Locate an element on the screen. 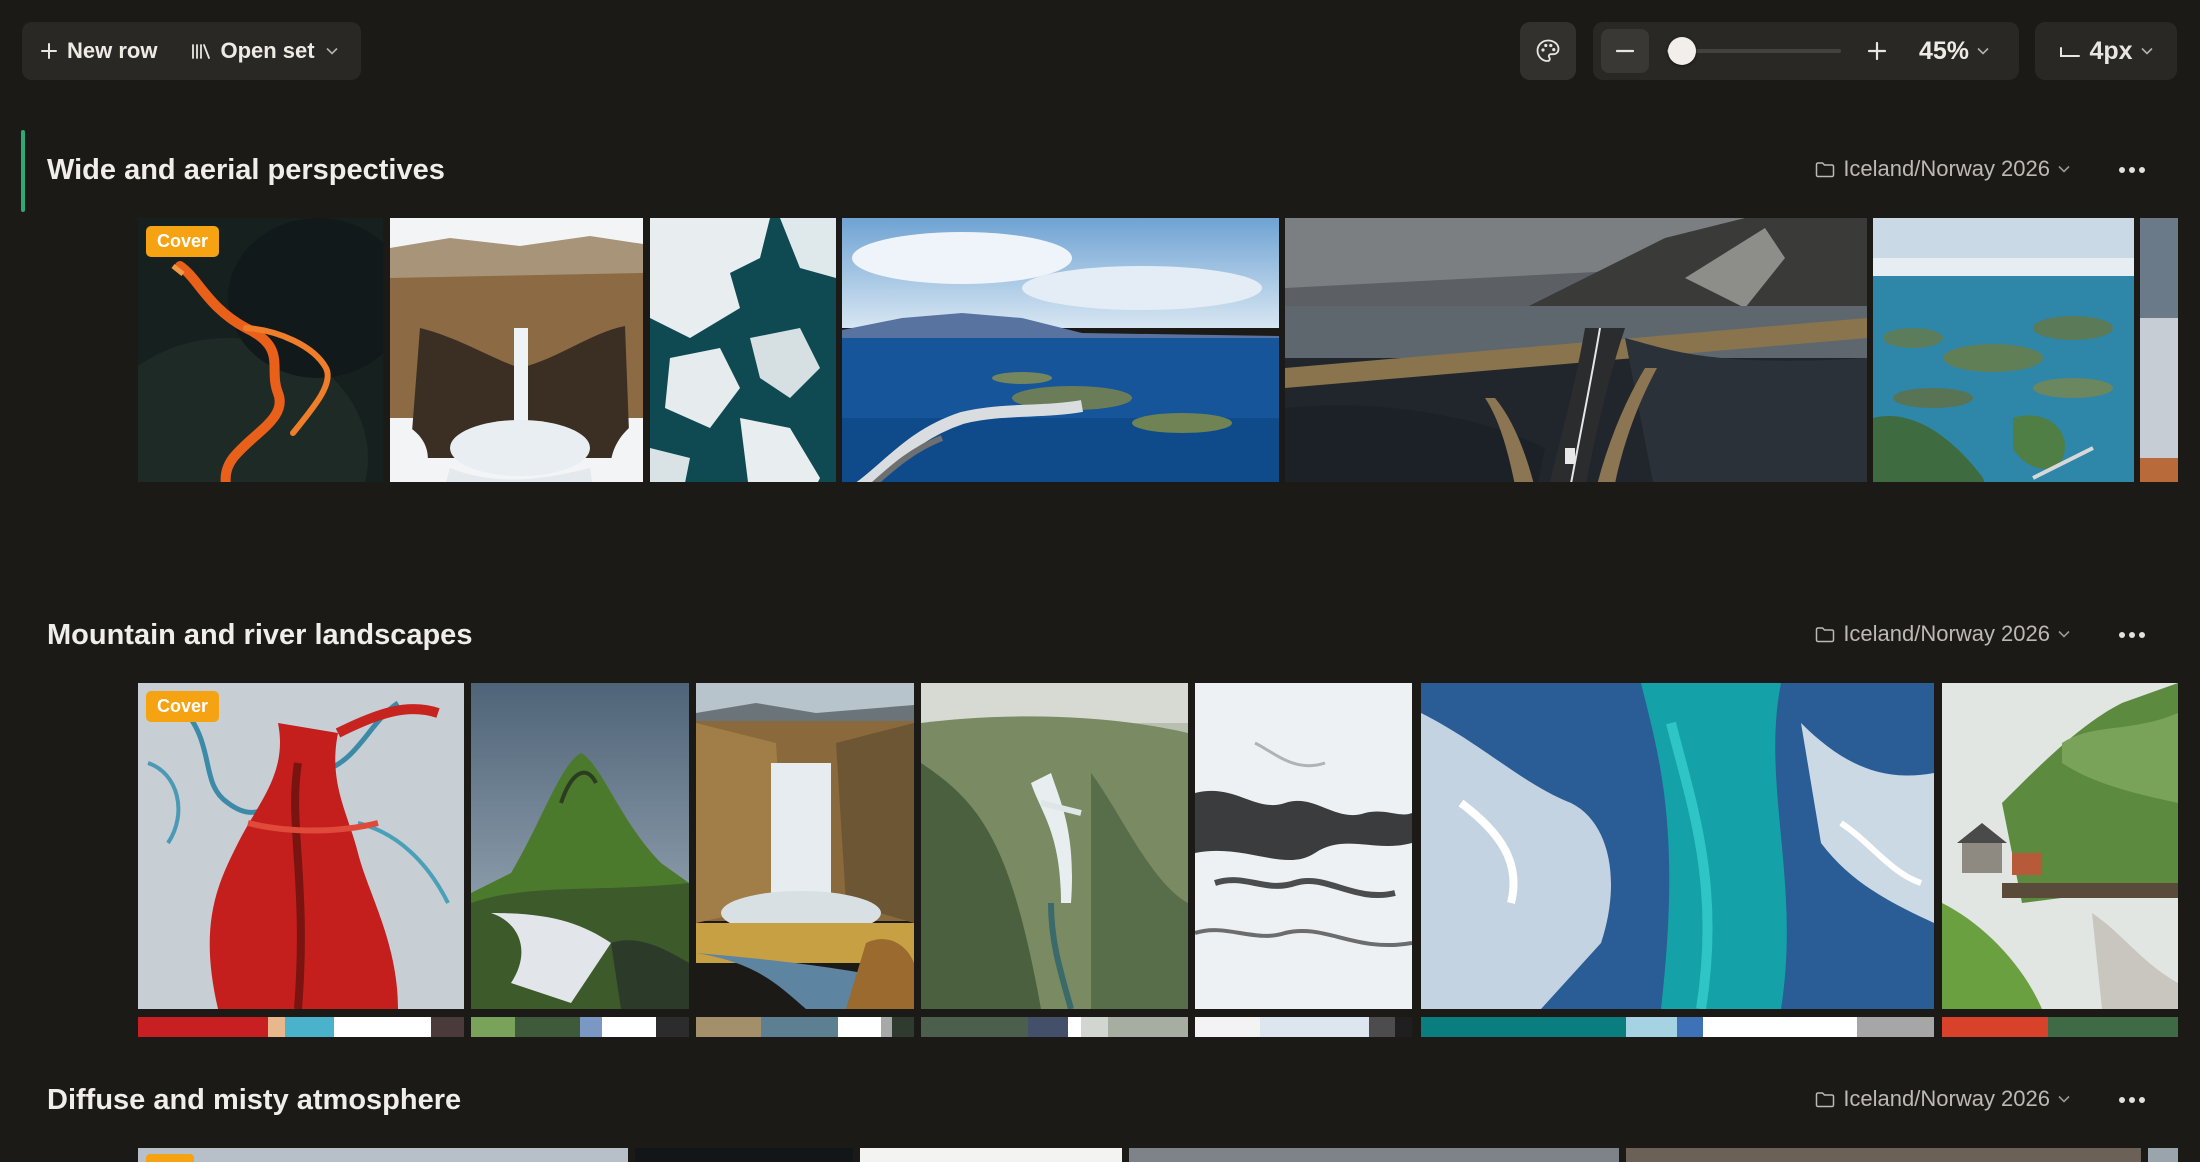 Image resolution: width=2200 pixels, height=1162 pixels. zoom-in-button is located at coordinates (1877, 51).